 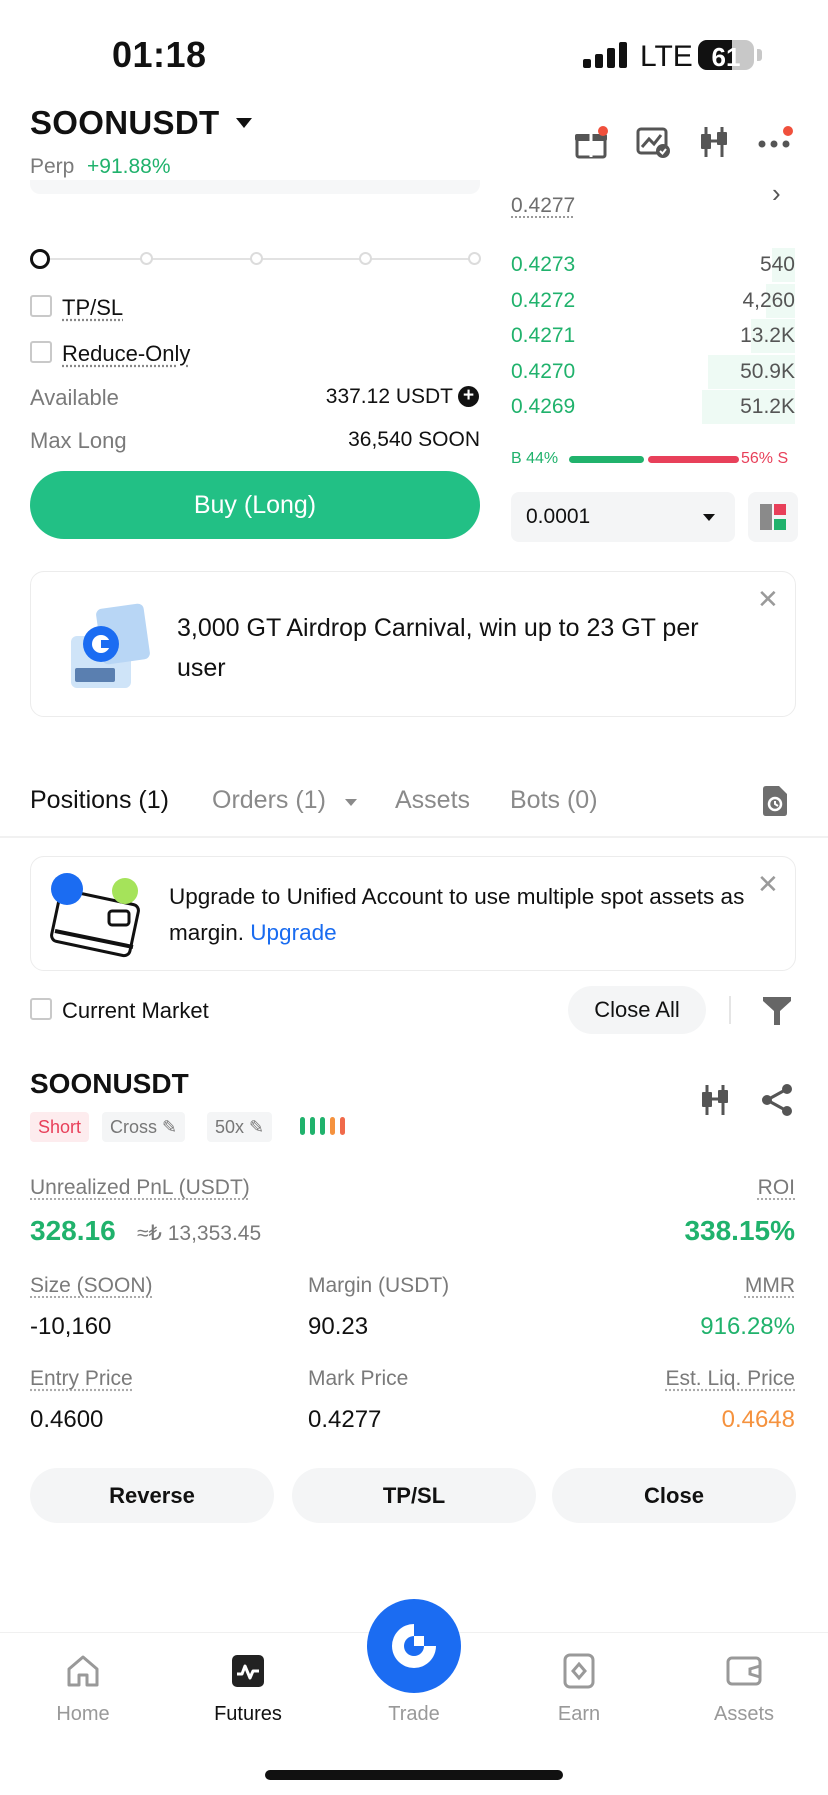 I want to click on orderbook-last-price: 0.4277, so click(x=543, y=206).